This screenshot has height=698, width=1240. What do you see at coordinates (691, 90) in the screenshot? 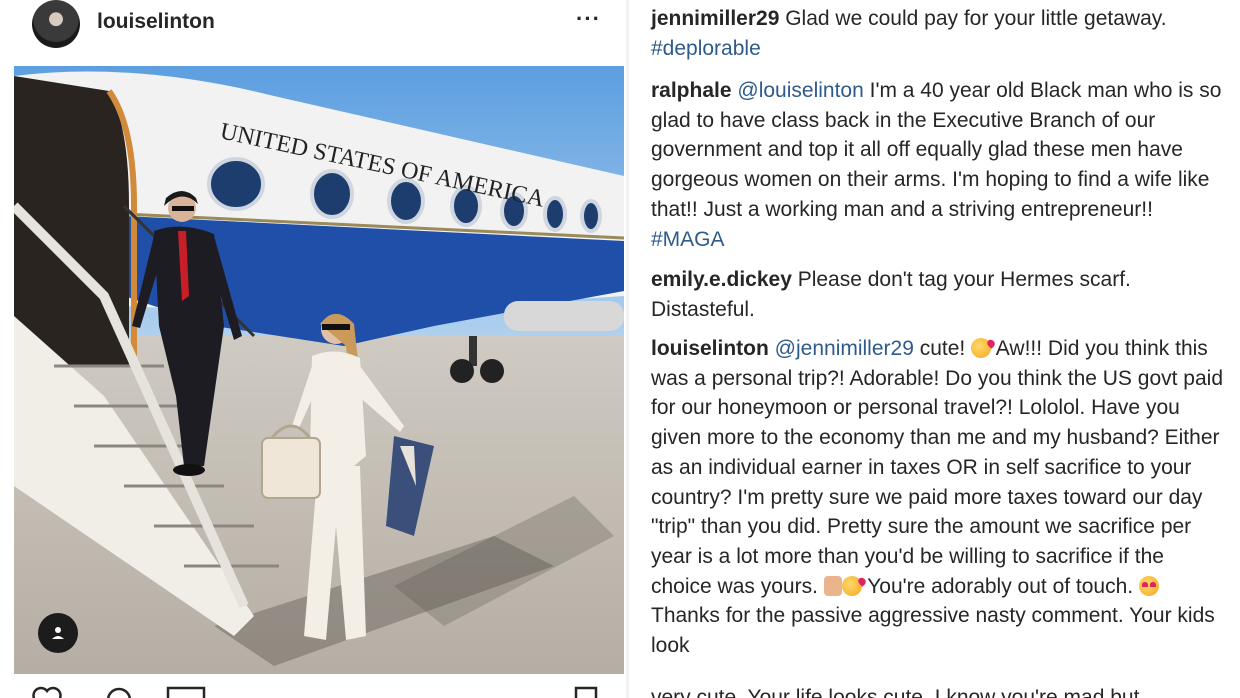
I see `comment-username: ralphale` at bounding box center [691, 90].